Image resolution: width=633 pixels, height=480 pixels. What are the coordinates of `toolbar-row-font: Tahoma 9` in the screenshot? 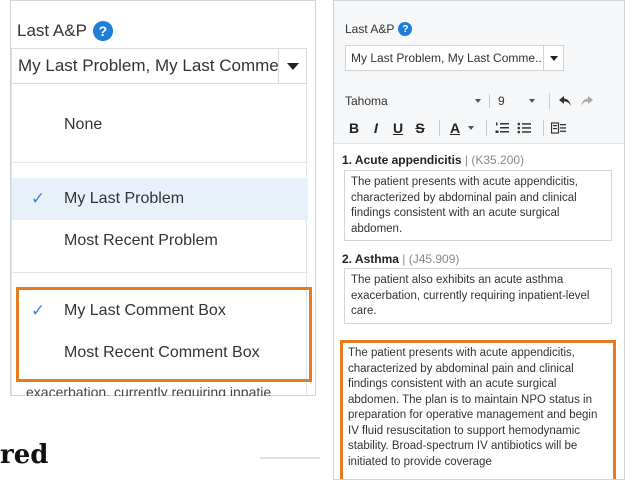 It's located at (472, 101).